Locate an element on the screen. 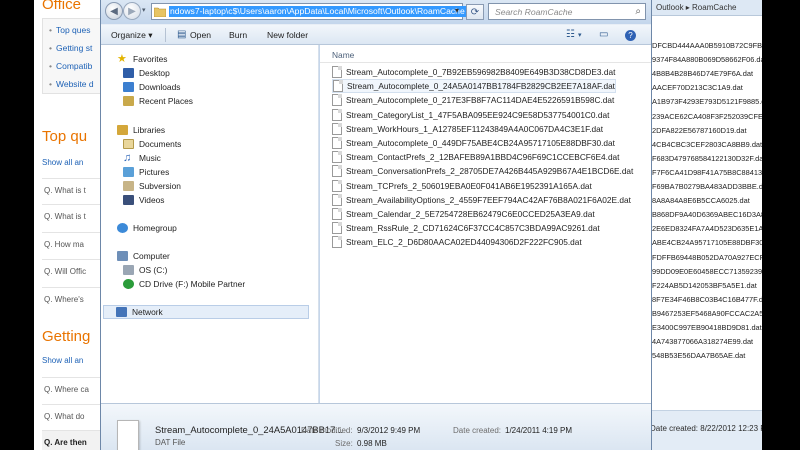  recent-pages-dropdown: ▾ is located at coordinates (144, 10).